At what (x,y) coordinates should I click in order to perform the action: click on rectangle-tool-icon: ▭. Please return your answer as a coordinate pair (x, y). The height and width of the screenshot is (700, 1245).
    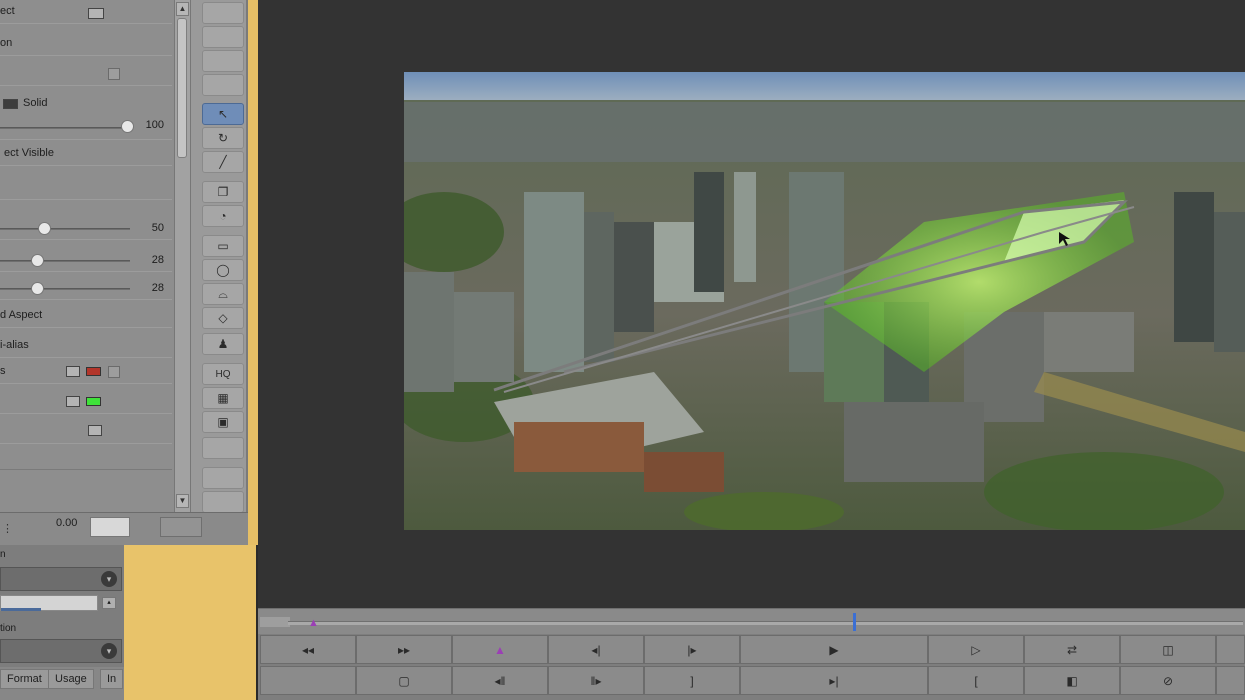
    Looking at the image, I should click on (223, 246).